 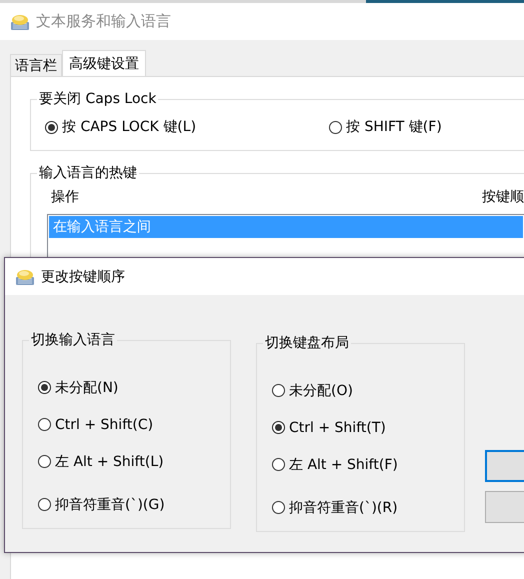 What do you see at coordinates (36, 65) in the screenshot?
I see `tab: 语言栏` at bounding box center [36, 65].